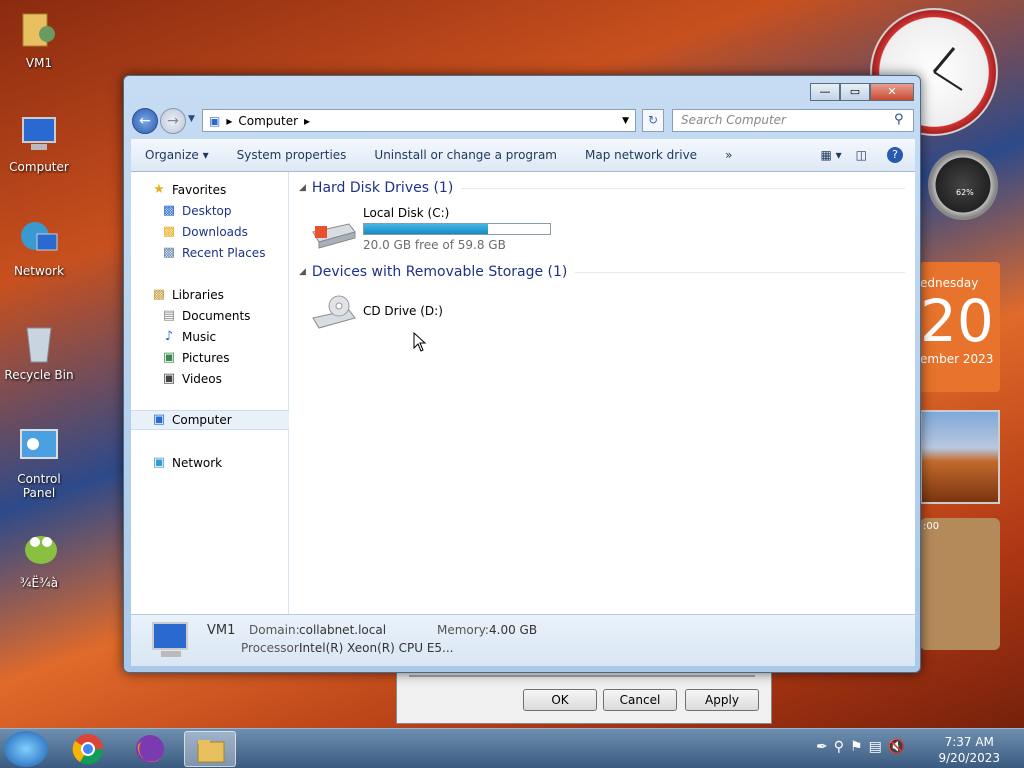  Describe the element at coordinates (39, 550) in the screenshot. I see `frog-app-icon` at that location.